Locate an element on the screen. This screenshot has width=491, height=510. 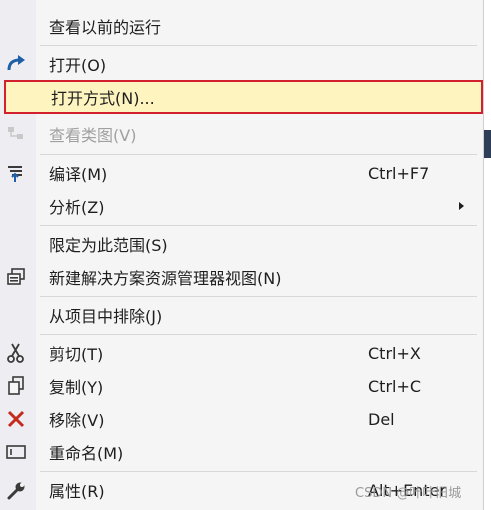
class-diagram-icon is located at coordinates (16, 134).